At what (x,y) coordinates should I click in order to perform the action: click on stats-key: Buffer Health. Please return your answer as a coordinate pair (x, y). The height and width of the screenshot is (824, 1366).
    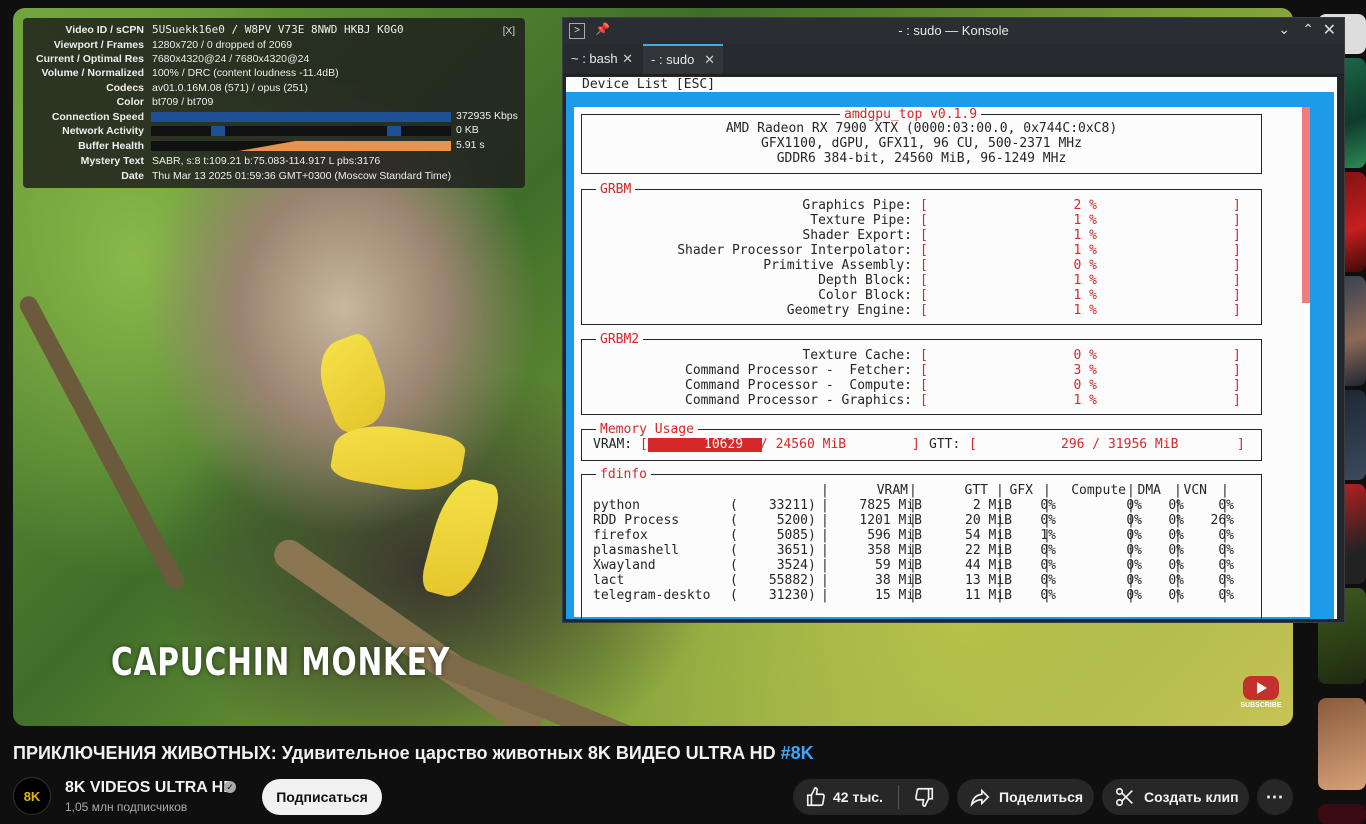
    Looking at the image, I should click on (111, 146).